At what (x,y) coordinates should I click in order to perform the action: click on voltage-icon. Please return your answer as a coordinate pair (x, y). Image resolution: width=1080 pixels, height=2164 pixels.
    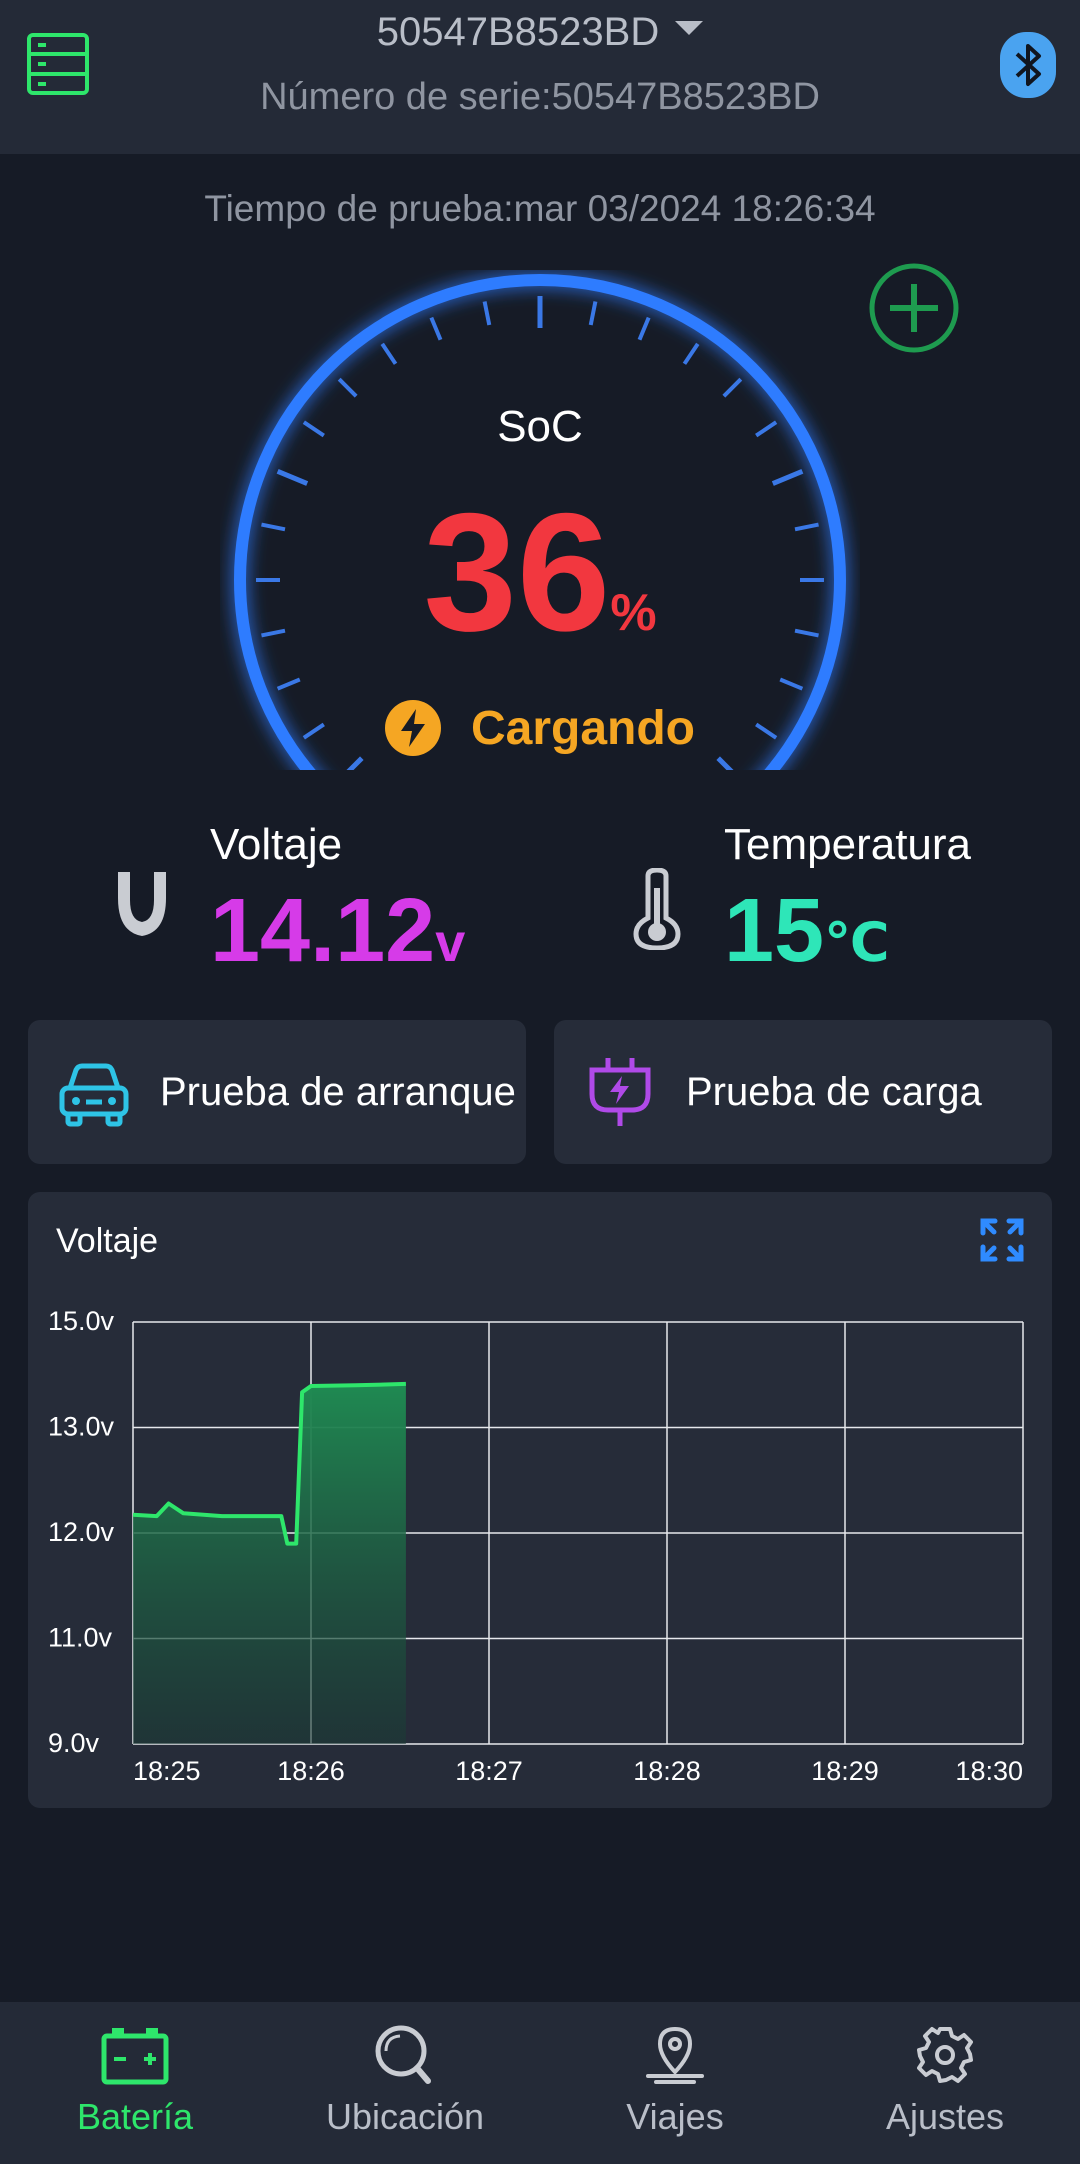
    Looking at the image, I should click on (142, 904).